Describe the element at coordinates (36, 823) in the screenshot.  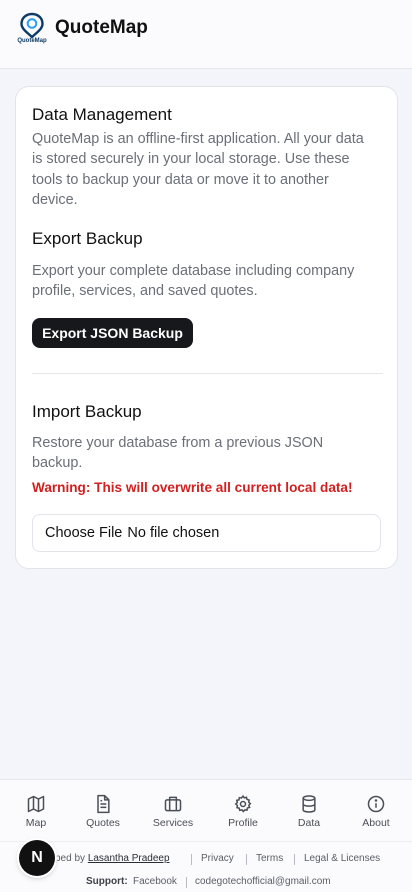
I see `nav-label: Map` at that location.